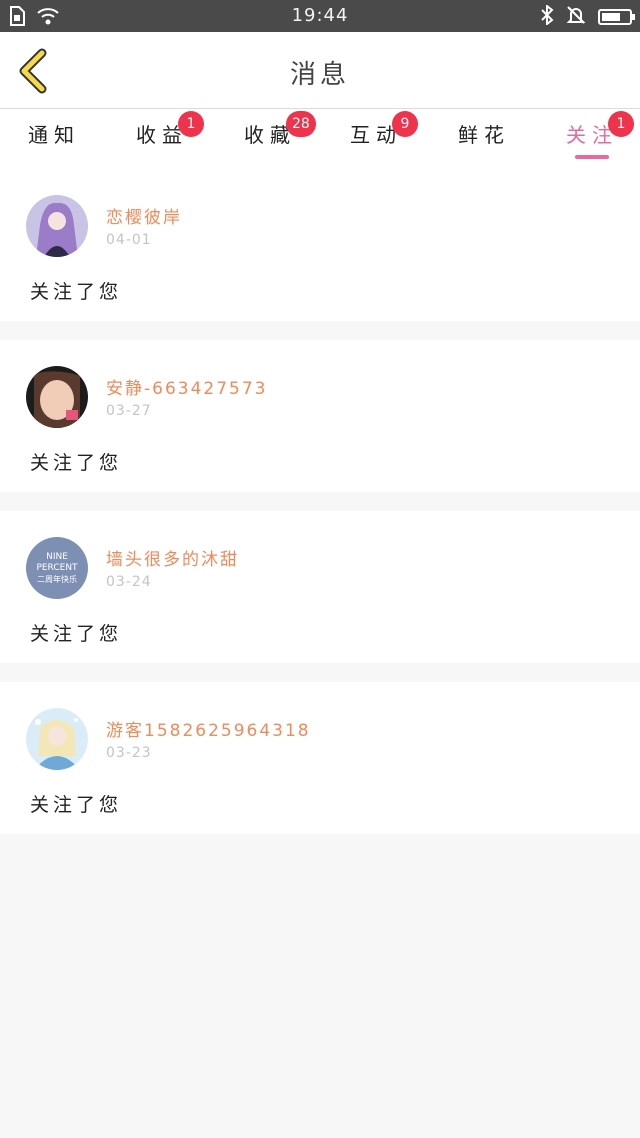 The width and height of the screenshot is (640, 1138). I want to click on message-date: 03-24, so click(129, 582).